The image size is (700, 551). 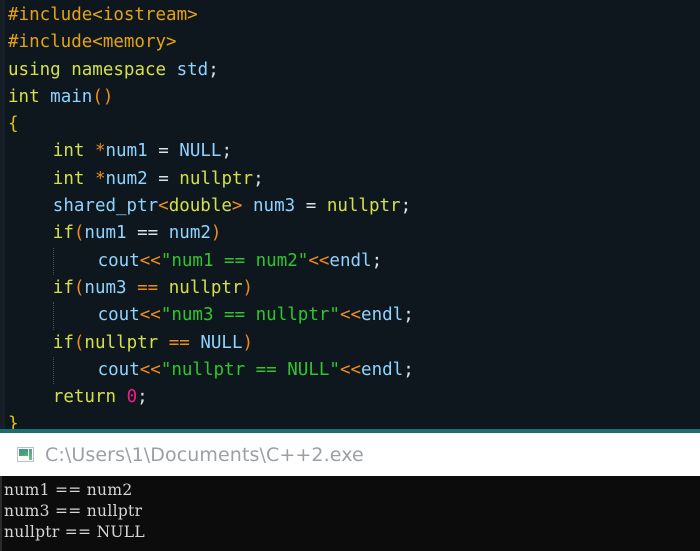 What do you see at coordinates (23, 458) in the screenshot?
I see `console-icon-base` at bounding box center [23, 458].